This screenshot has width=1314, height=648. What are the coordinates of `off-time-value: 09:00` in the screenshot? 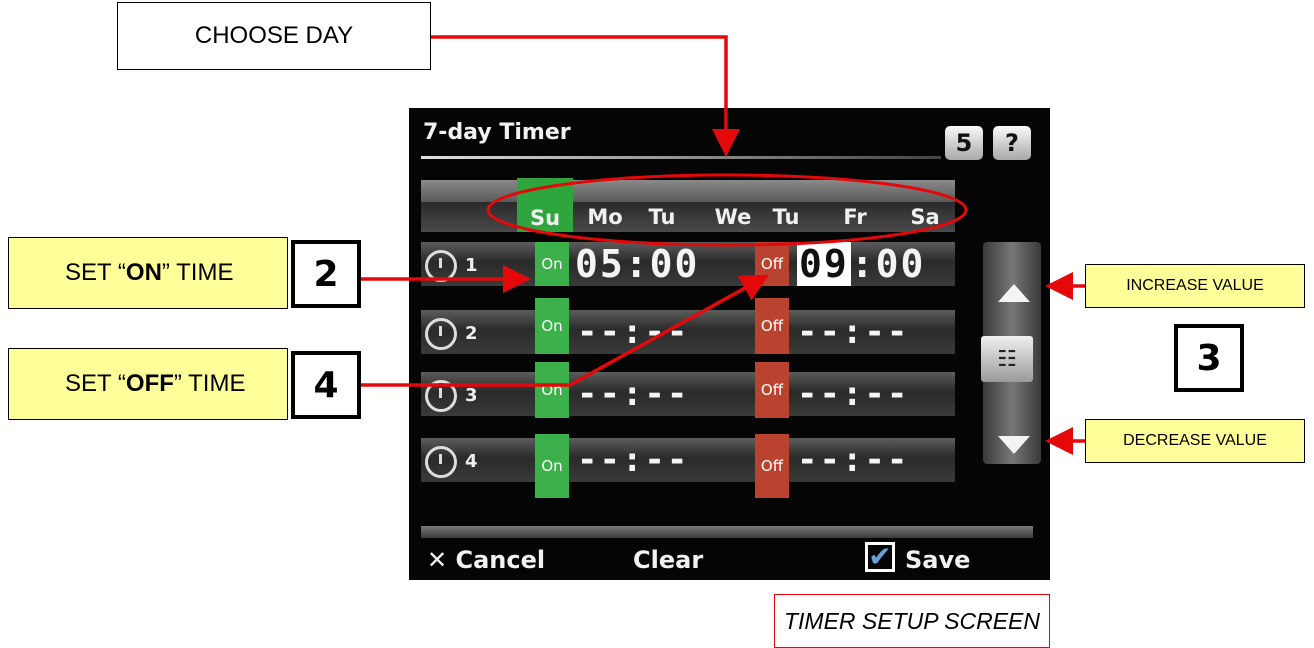 It's located at (861, 264).